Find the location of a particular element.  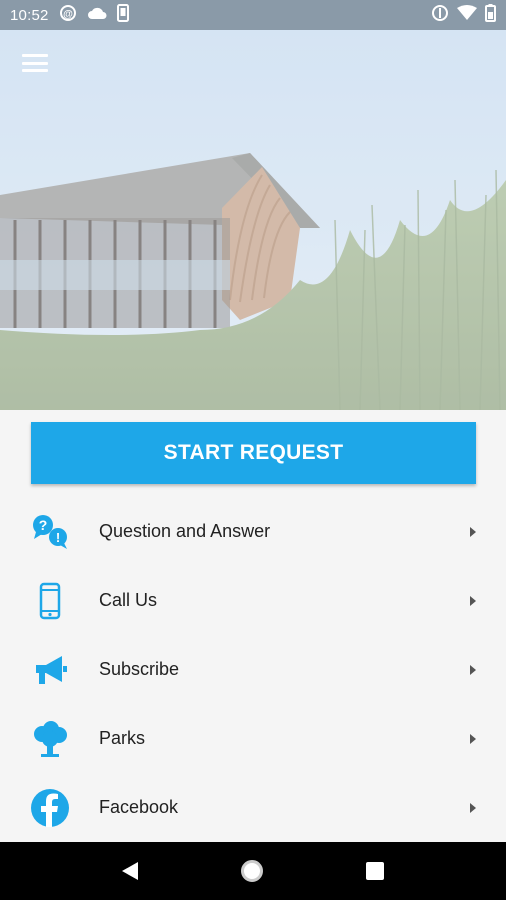

list-item-subscribe: Subscribe is located at coordinates (253, 669).